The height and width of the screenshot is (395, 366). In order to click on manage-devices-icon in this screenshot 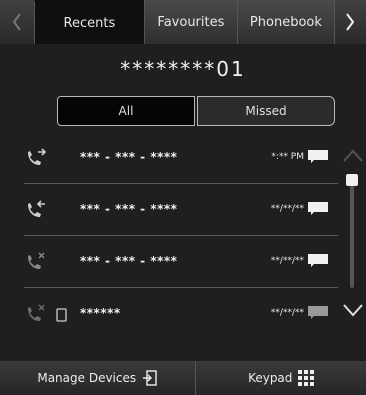, I will do `click(150, 378)`.